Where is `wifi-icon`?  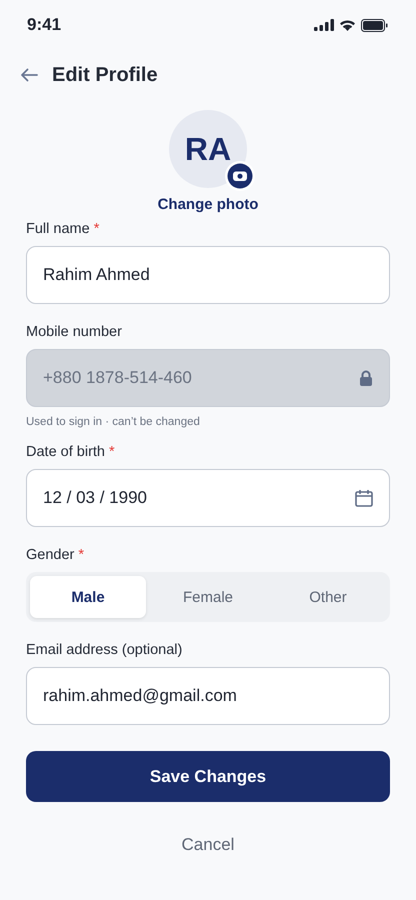 wifi-icon is located at coordinates (347, 25).